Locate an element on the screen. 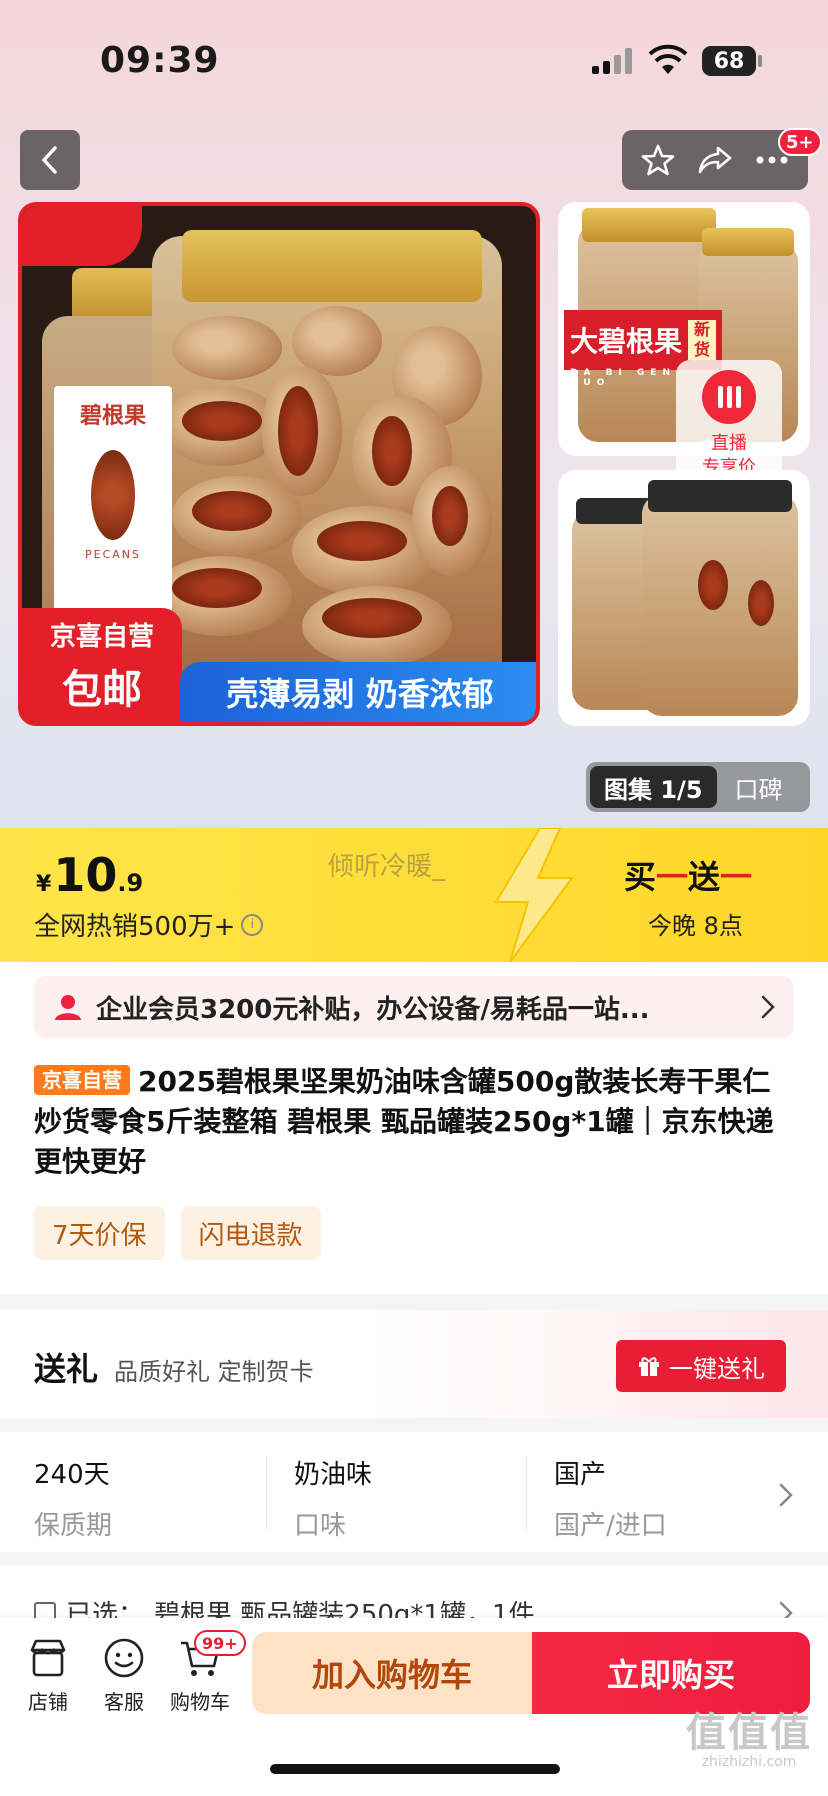 The height and width of the screenshot is (1796, 828). bogo-get: 送 is located at coordinates (704, 877).